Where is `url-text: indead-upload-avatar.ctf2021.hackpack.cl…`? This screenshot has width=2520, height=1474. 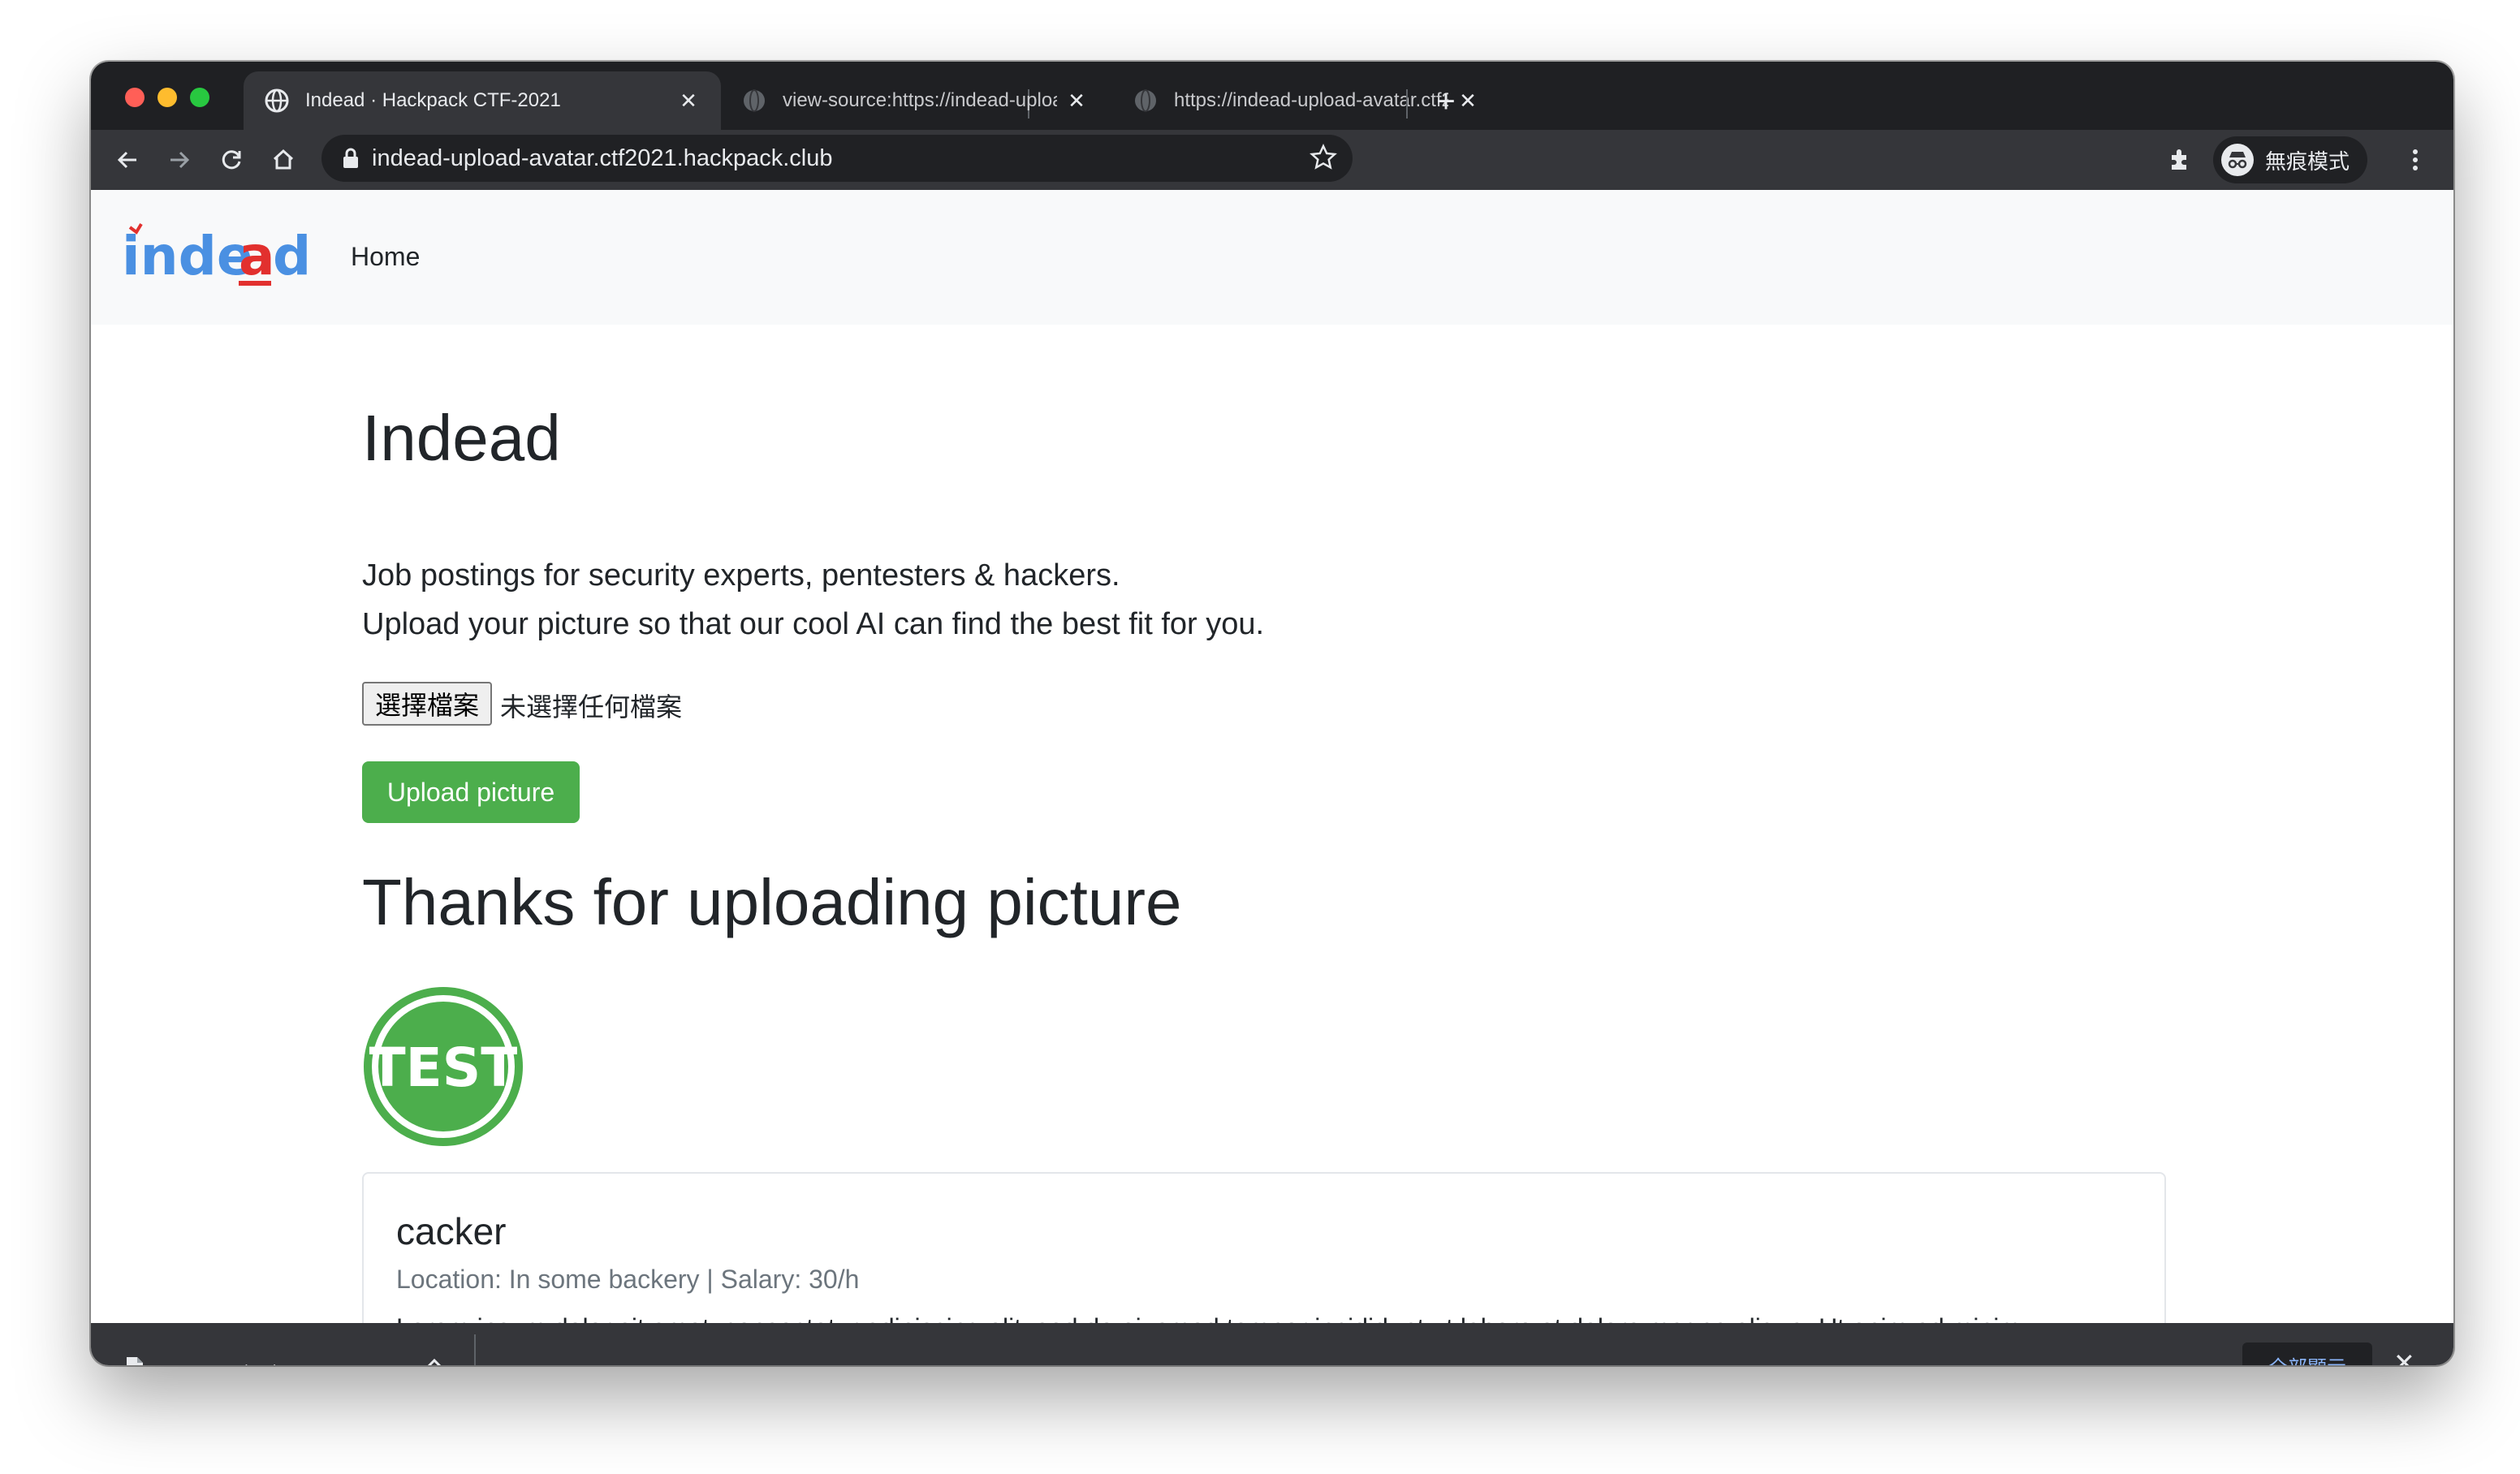
url-text: indead-upload-avatar.ctf2021.hackpack.cl… is located at coordinates (603, 157).